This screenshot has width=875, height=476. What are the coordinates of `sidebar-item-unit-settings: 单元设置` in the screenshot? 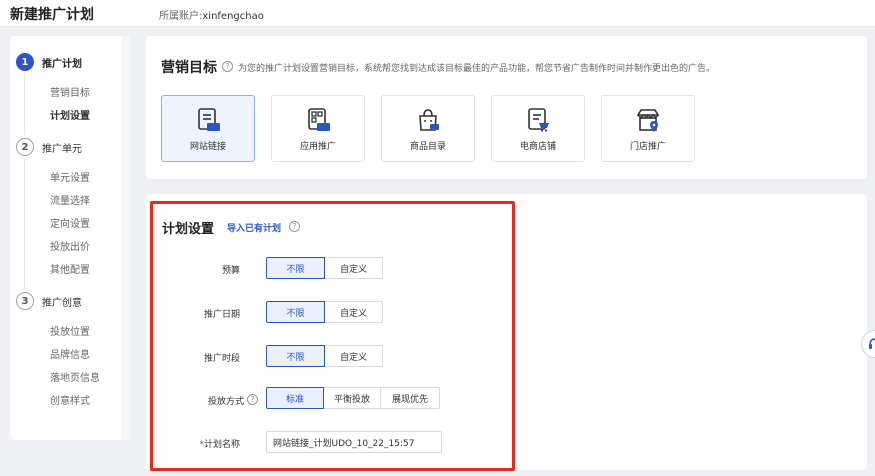 It's located at (70, 176).